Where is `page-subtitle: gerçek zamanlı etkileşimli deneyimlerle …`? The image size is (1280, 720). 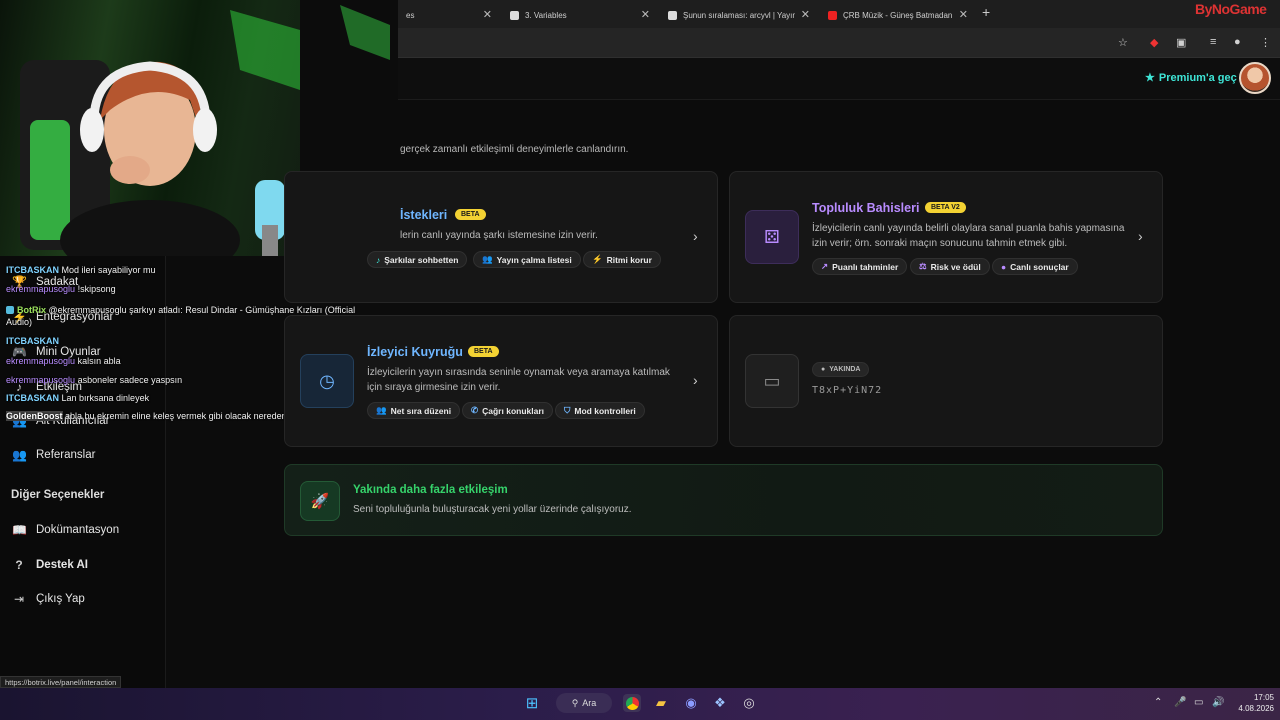 page-subtitle: gerçek zamanlı etkileşimli deneyimlerle … is located at coordinates (514, 149).